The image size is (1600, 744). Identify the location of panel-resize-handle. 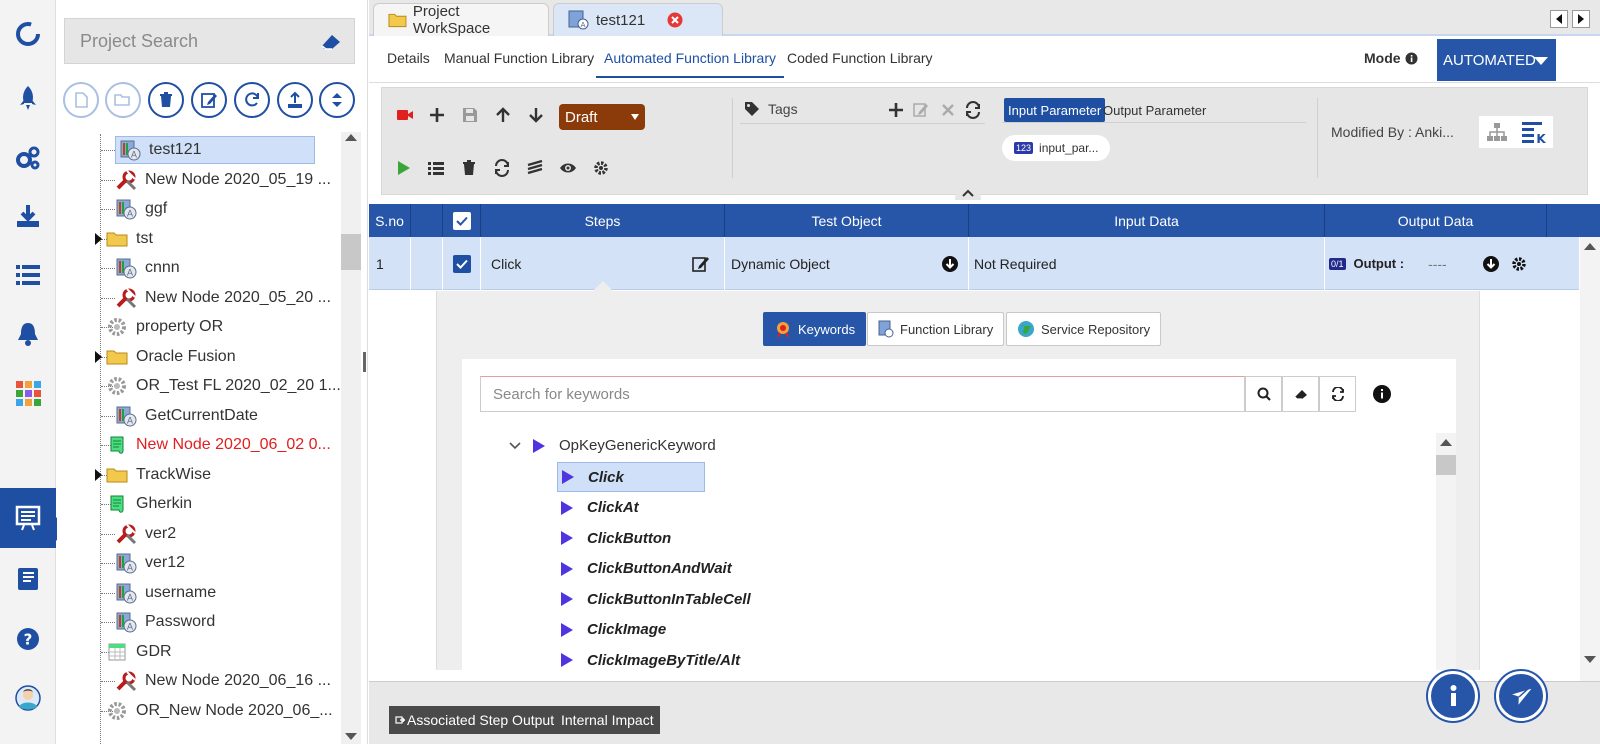
(364, 362).